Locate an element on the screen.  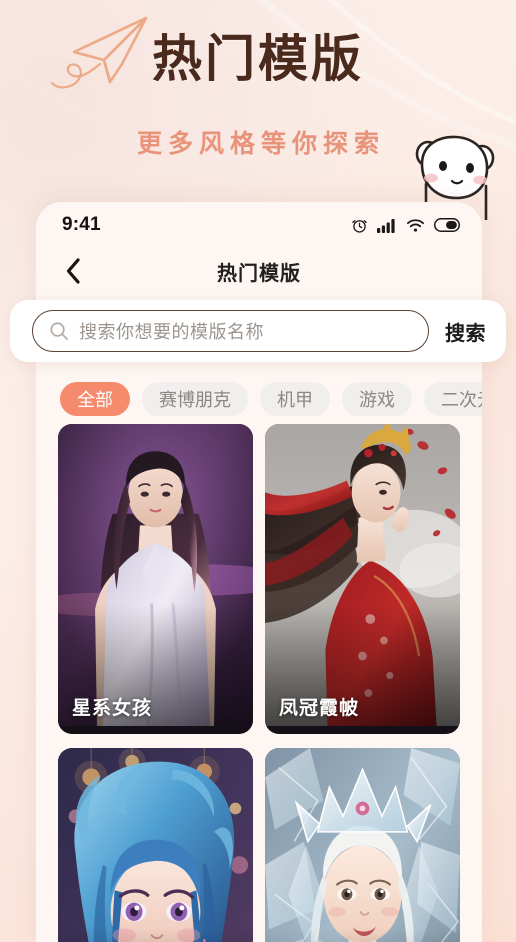
search-input: 搜索你想要的模版名称 is located at coordinates (230, 331).